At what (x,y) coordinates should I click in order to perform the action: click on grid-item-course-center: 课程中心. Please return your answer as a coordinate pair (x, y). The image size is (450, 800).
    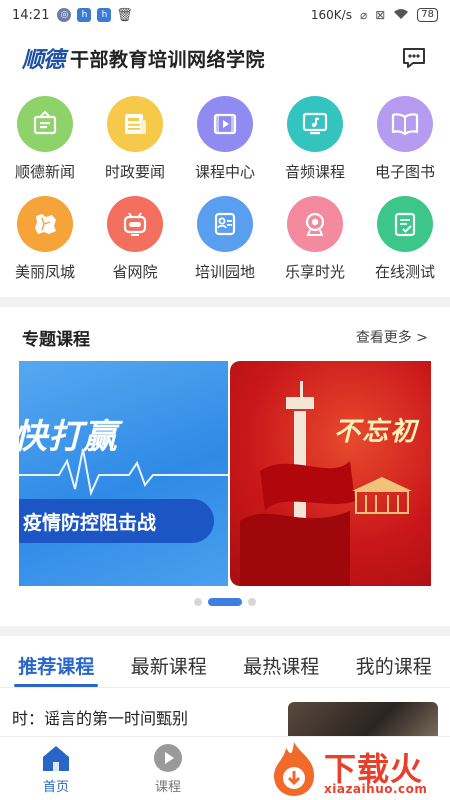
    Looking at the image, I should click on (225, 146).